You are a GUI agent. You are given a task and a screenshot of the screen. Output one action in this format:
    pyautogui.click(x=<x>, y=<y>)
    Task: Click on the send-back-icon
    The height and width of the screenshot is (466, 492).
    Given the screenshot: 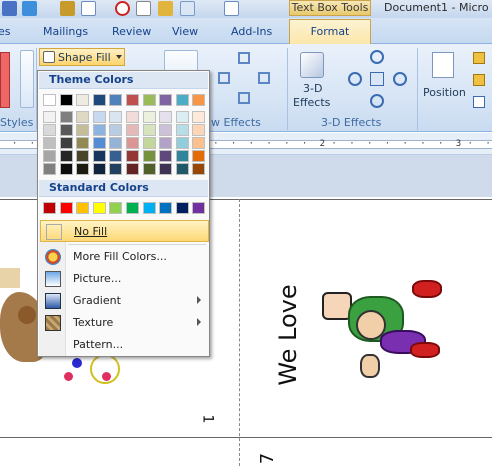 What is the action you would take?
    pyautogui.click(x=479, y=80)
    